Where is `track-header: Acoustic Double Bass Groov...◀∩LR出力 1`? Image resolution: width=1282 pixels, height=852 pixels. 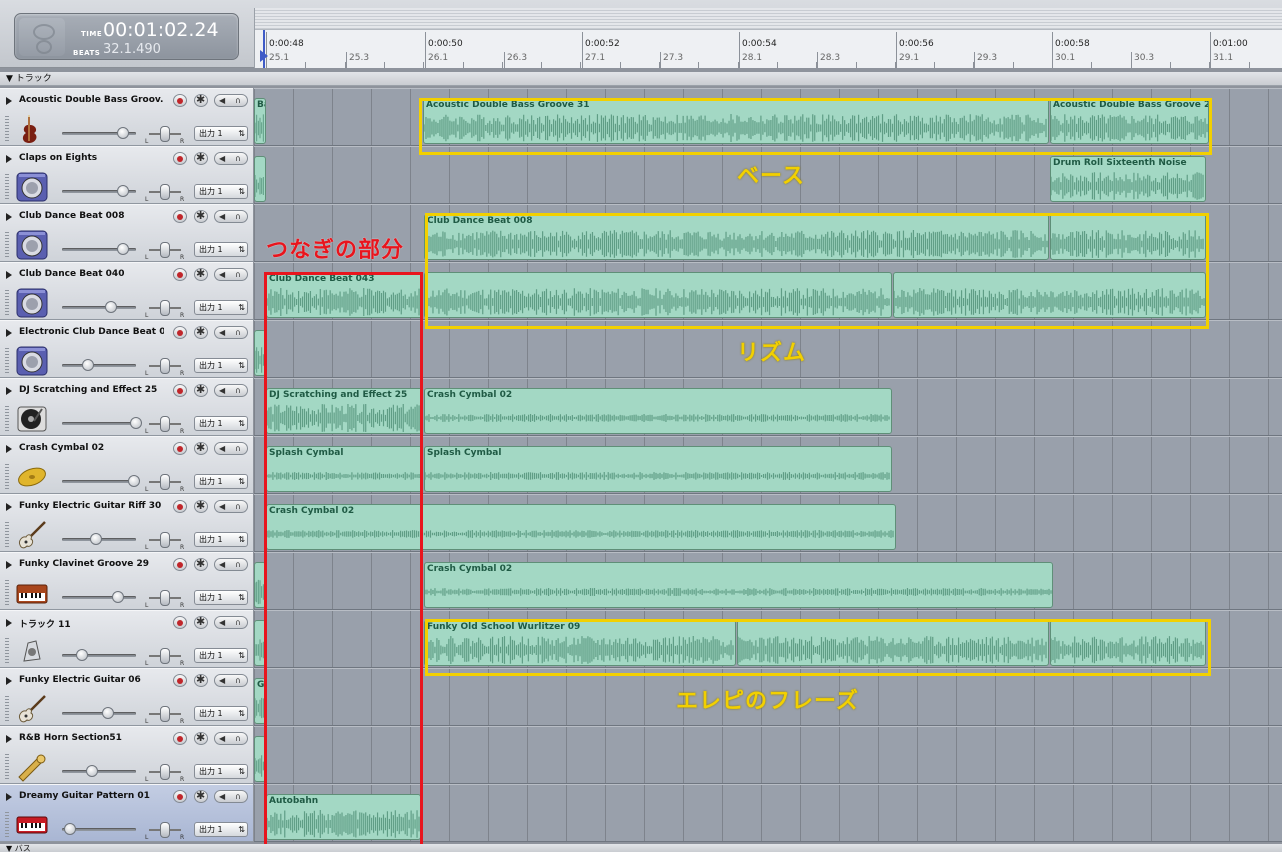
track-header: Acoustic Double Bass Groov...◀∩LR出力 1 is located at coordinates (126, 117).